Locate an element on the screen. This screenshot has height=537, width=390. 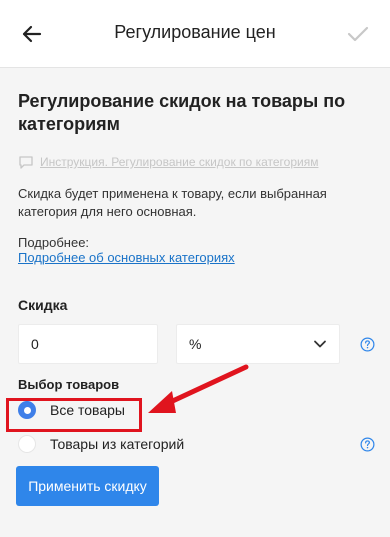
discount-label: Скидка is located at coordinates (43, 305).